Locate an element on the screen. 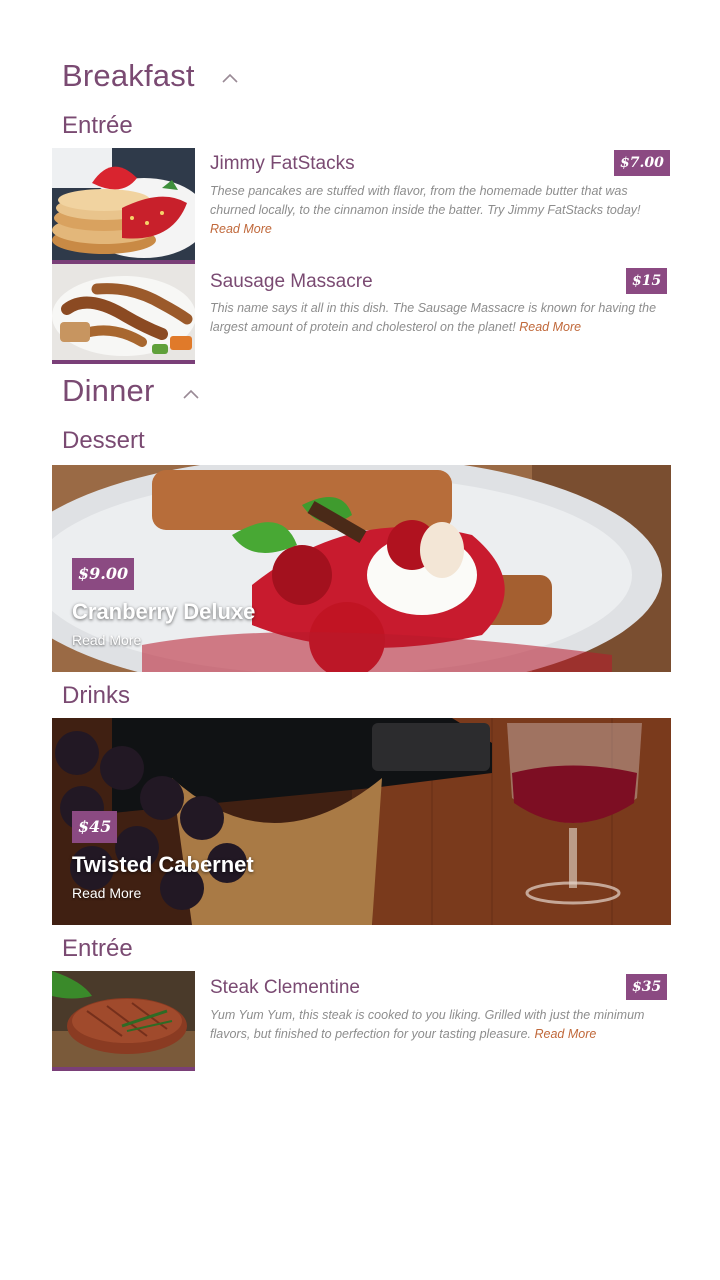 Image resolution: width=720 pixels, height=1280 pixels. steak-image is located at coordinates (123, 1021).